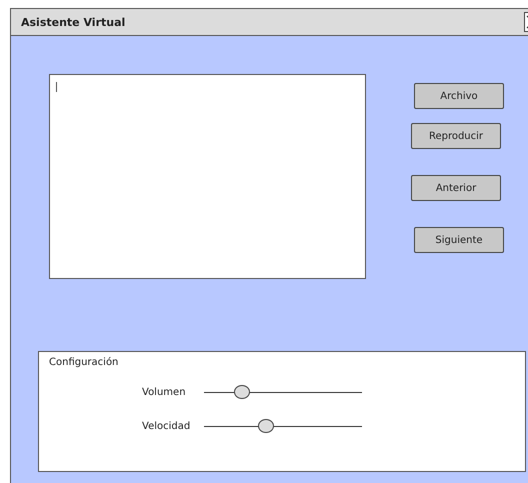 This screenshot has width=528, height=483. What do you see at coordinates (459, 240) in the screenshot?
I see `action-button: Siguiente` at bounding box center [459, 240].